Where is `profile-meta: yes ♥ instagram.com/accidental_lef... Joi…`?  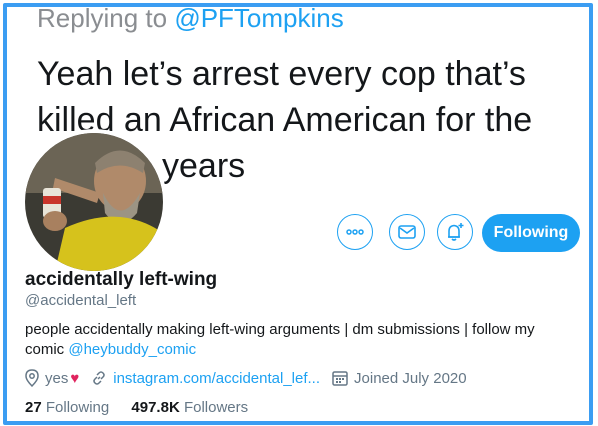 profile-meta: yes ♥ instagram.com/accidental_lef... Joi… is located at coordinates (252, 378).